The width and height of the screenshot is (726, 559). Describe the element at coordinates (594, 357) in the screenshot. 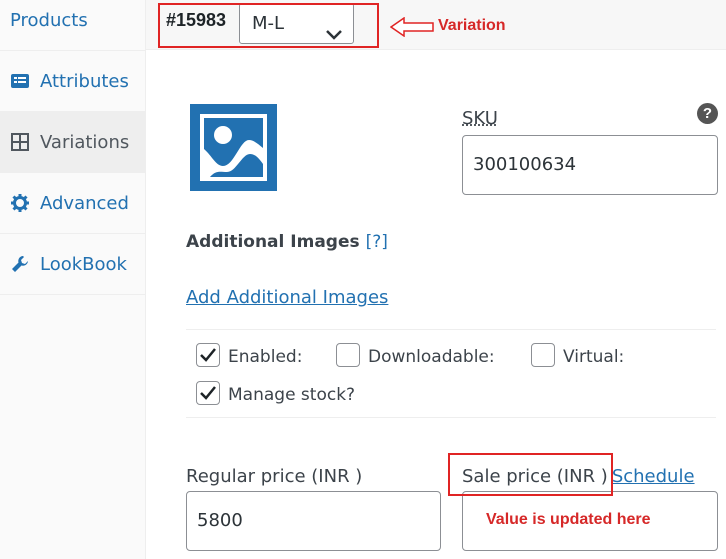

I see `virtual-label: Virtual:` at that location.